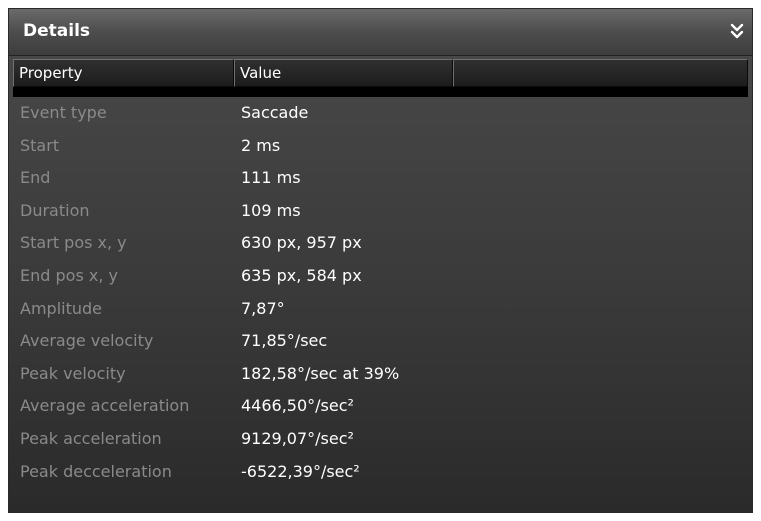 Image resolution: width=761 pixels, height=521 pixels. I want to click on double-chevron-down-icon, so click(737, 31).